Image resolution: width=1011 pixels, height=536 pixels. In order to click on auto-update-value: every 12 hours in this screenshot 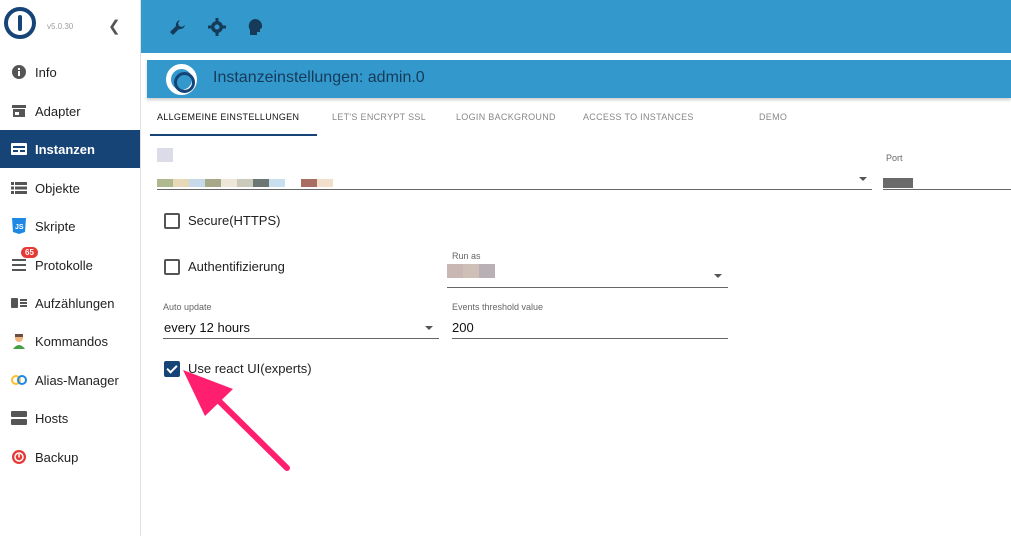, I will do `click(207, 327)`.